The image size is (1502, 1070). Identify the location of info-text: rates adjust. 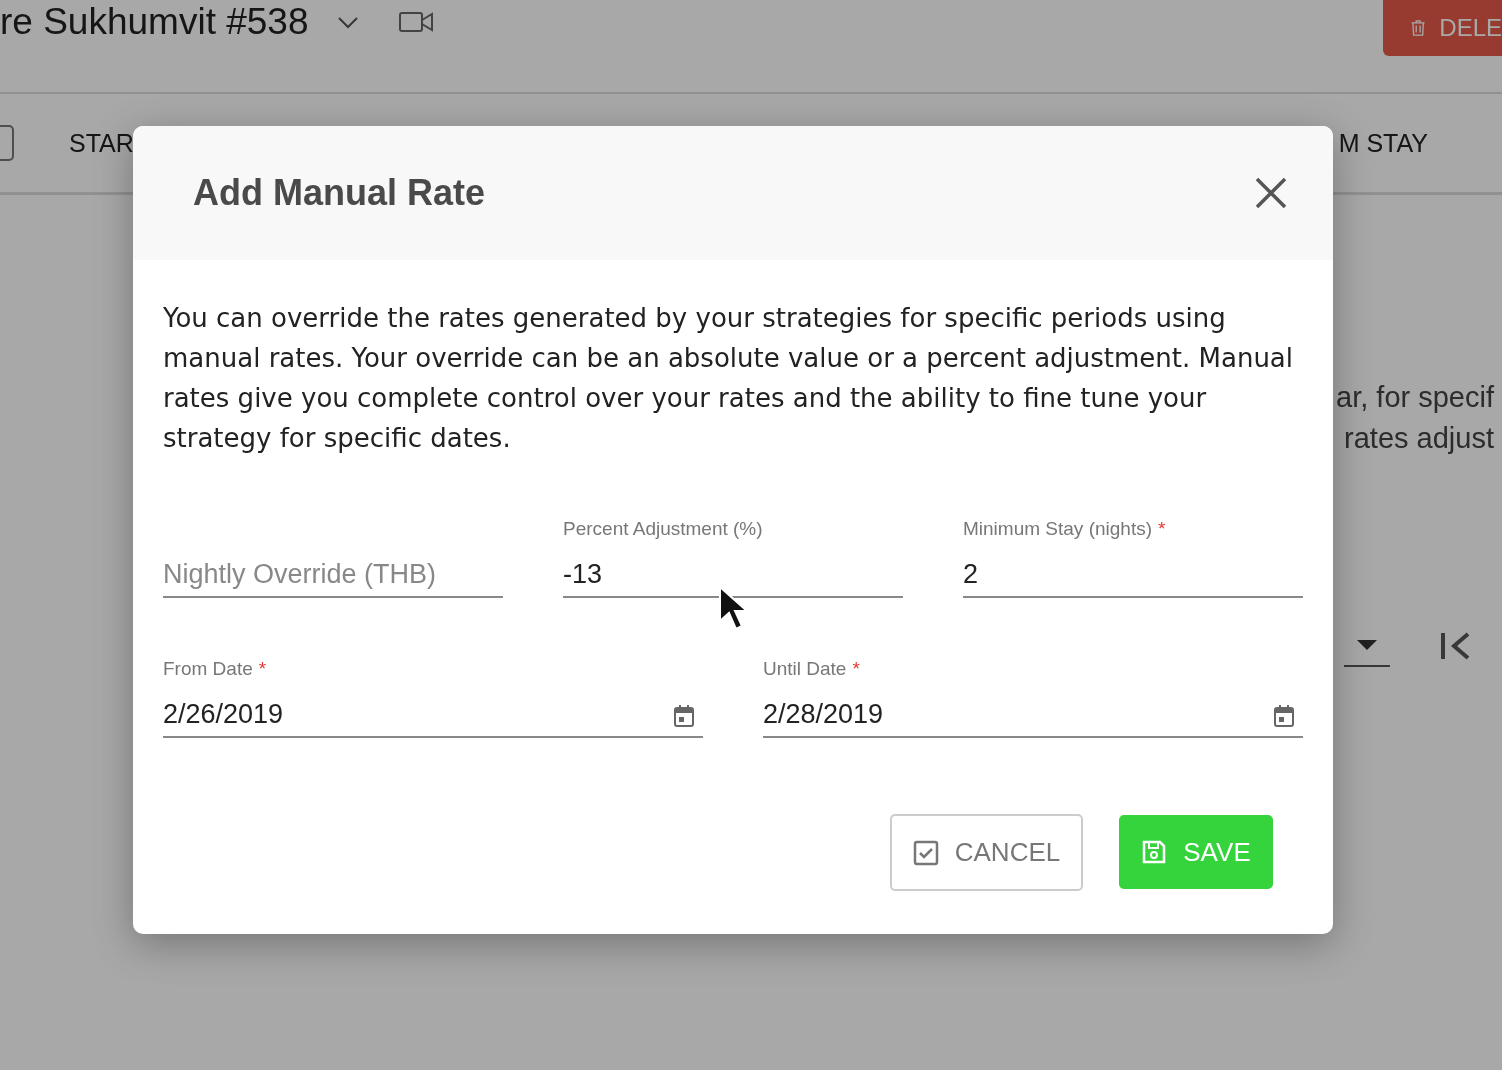
(1419, 438).